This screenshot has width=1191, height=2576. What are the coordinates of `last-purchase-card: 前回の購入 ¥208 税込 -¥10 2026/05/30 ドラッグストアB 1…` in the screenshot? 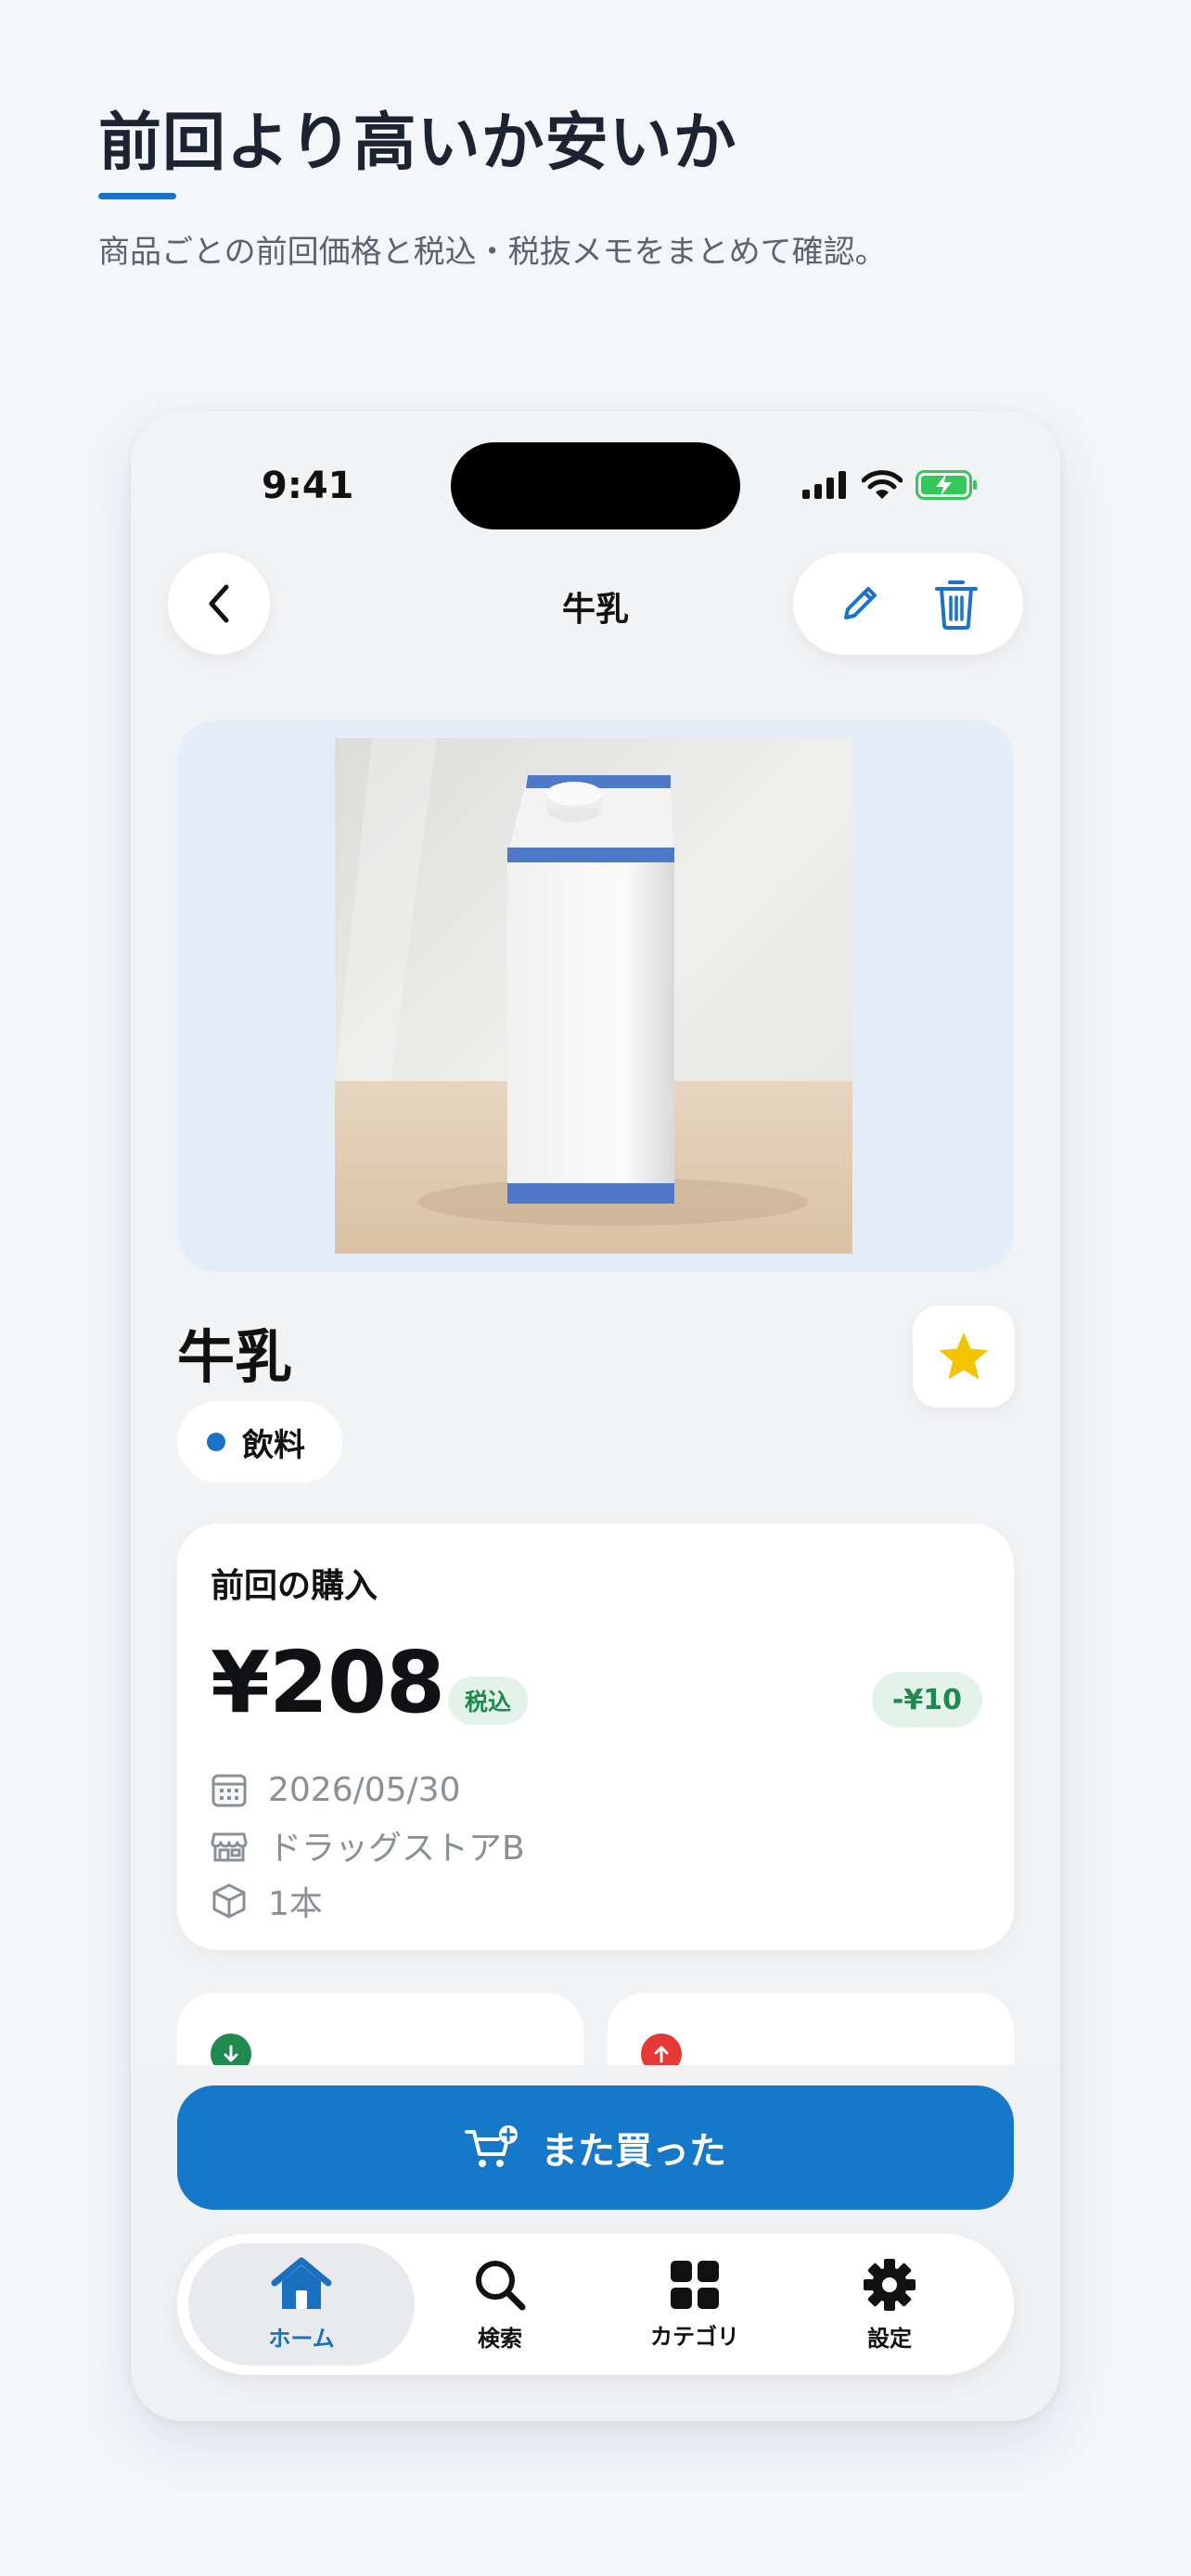 It's located at (595, 1737).